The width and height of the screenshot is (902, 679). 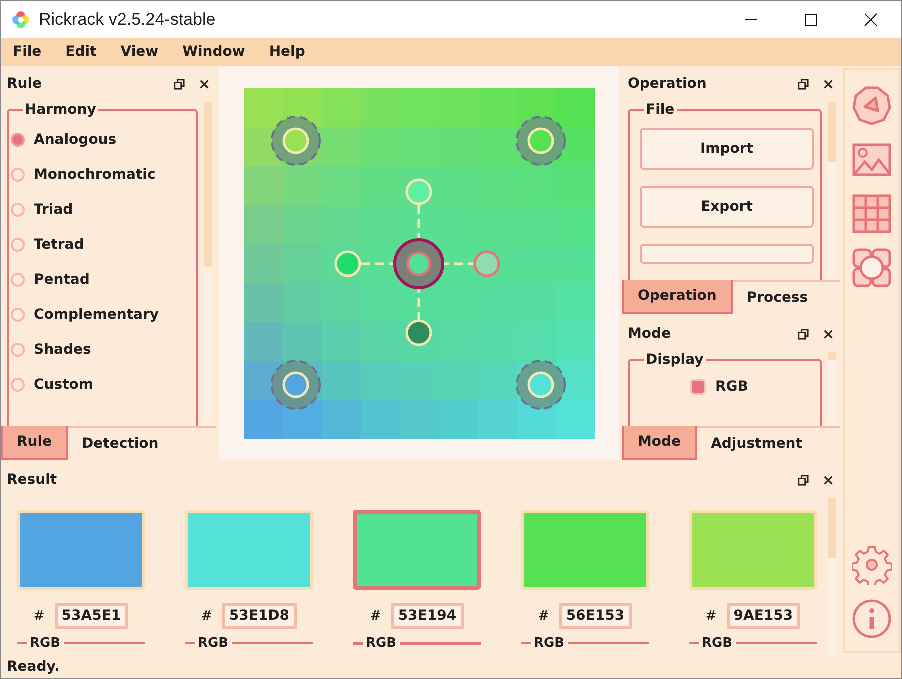 I want to click on tab: Detection, so click(x=120, y=444).